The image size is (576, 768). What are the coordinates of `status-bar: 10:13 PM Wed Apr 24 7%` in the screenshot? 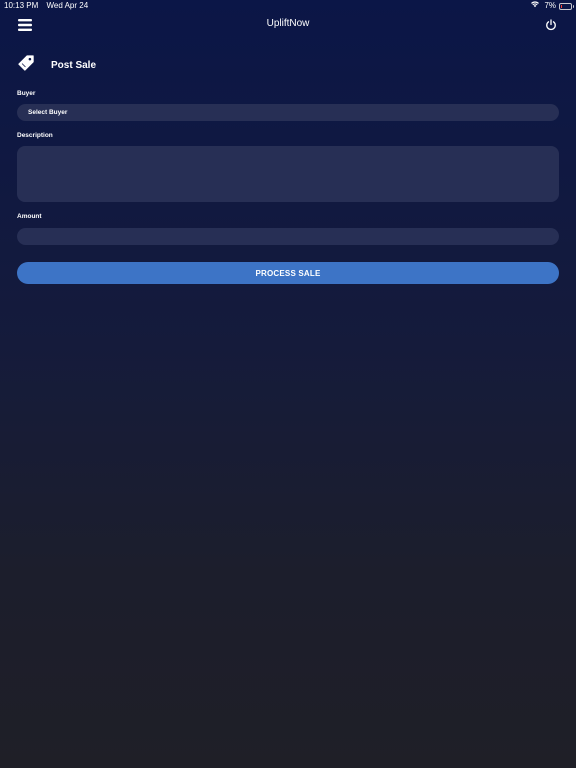 It's located at (288, 6).